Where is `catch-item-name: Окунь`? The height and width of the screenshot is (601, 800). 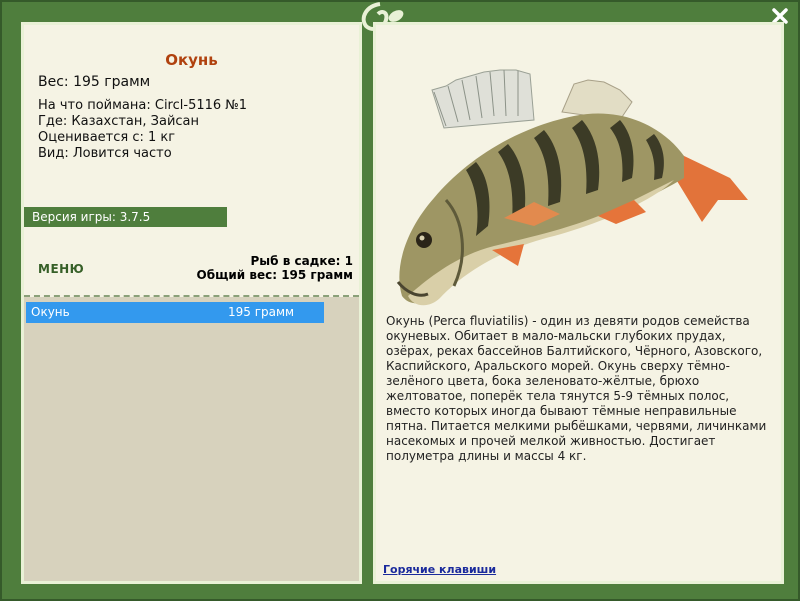
catch-item-name: Окунь is located at coordinates (50, 312).